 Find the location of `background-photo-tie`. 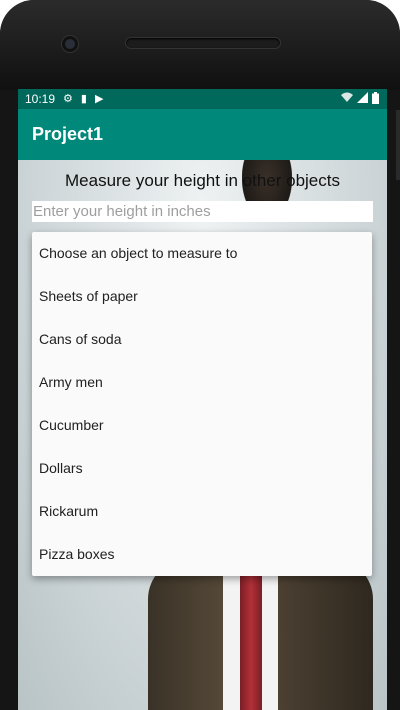

background-photo-tie is located at coordinates (251, 634).